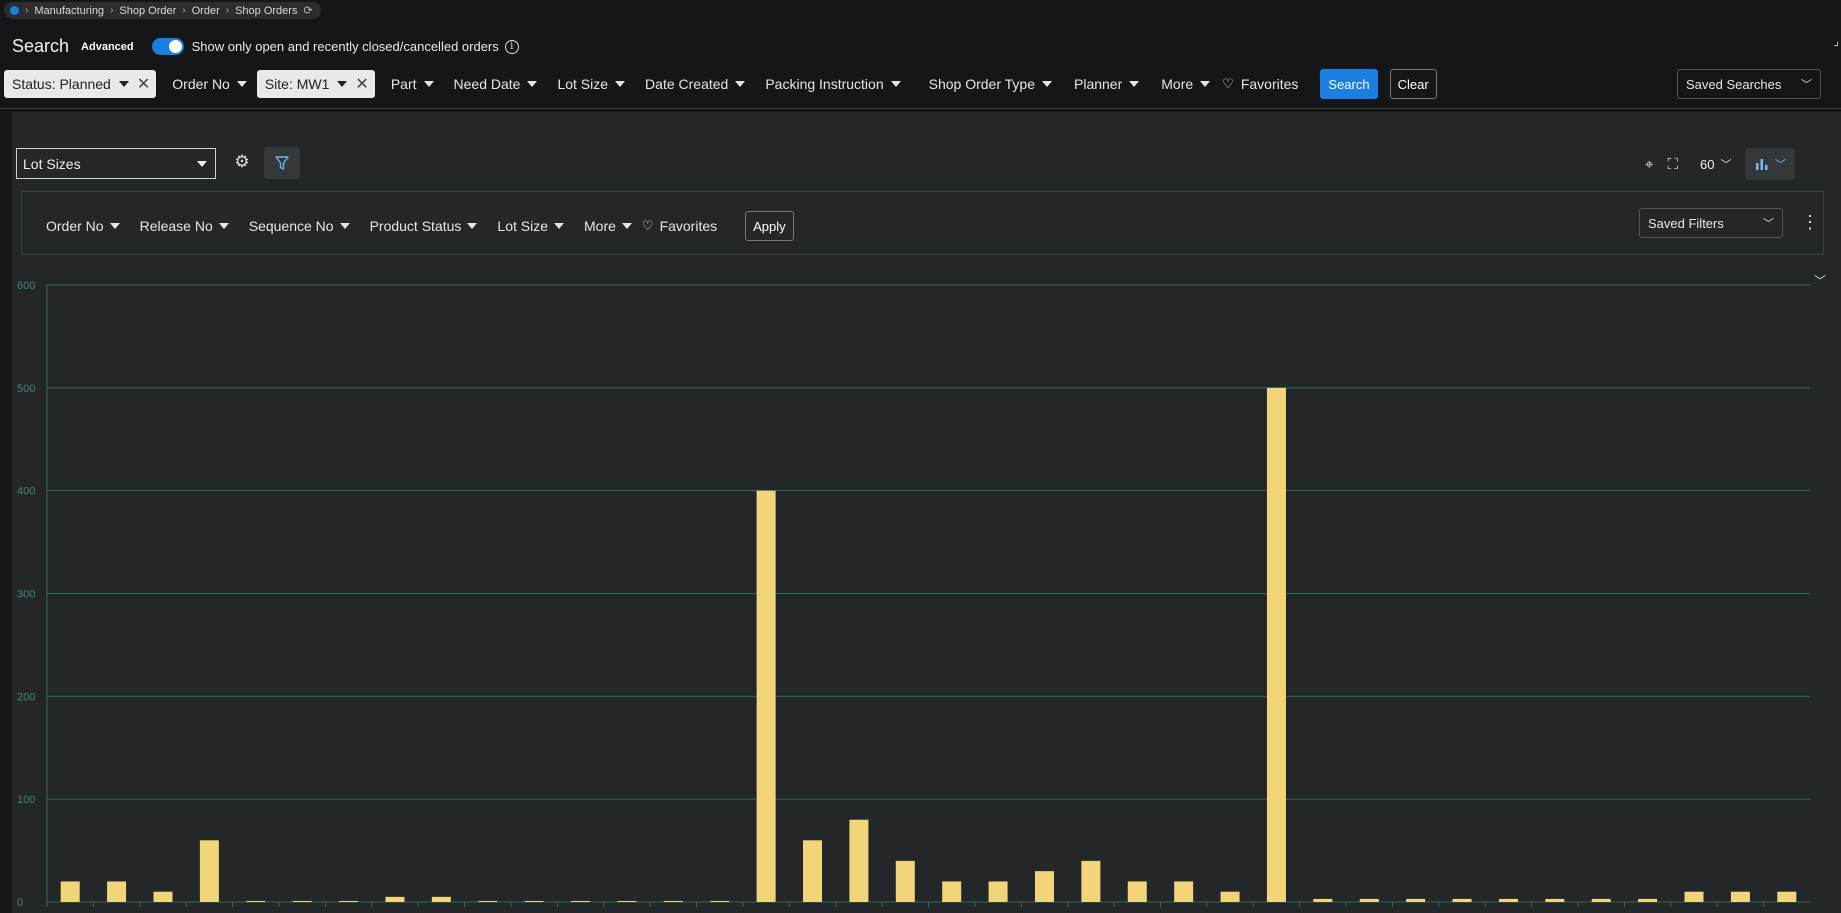  I want to click on date-created-filter: Date Created, so click(695, 84).